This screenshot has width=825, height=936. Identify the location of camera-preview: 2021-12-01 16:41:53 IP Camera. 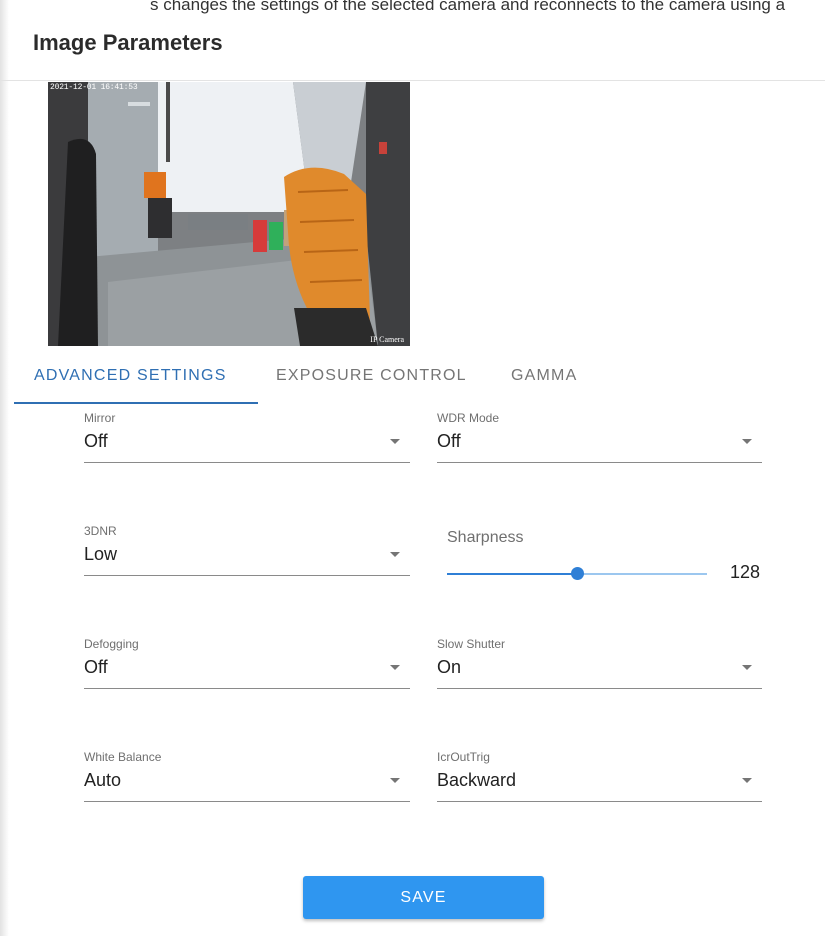
(229, 214).